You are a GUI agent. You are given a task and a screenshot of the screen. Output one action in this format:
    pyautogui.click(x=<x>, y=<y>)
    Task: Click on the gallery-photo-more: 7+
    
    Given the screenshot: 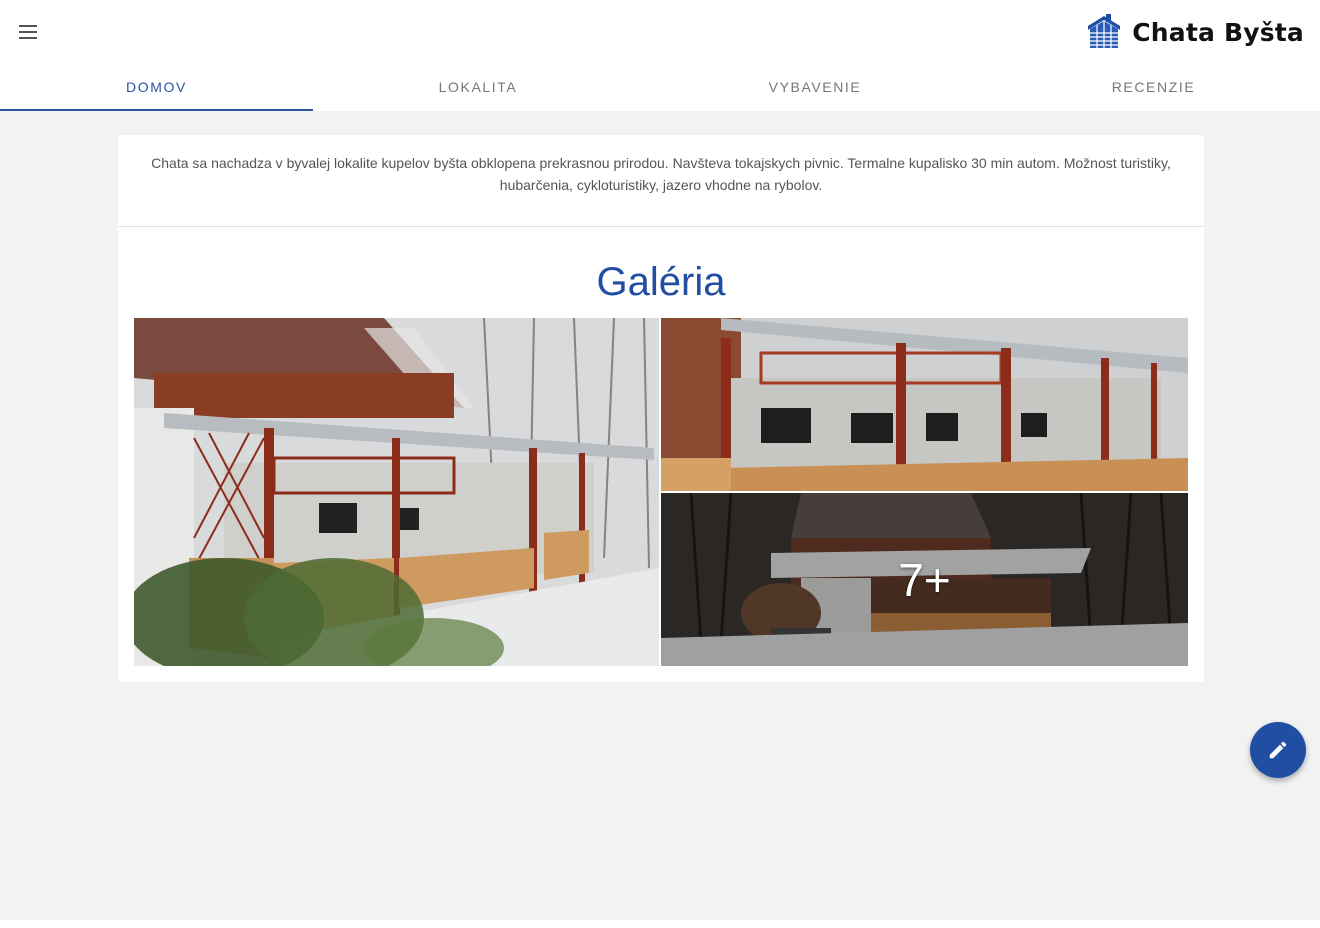 What is the action you would take?
    pyautogui.click(x=924, y=579)
    